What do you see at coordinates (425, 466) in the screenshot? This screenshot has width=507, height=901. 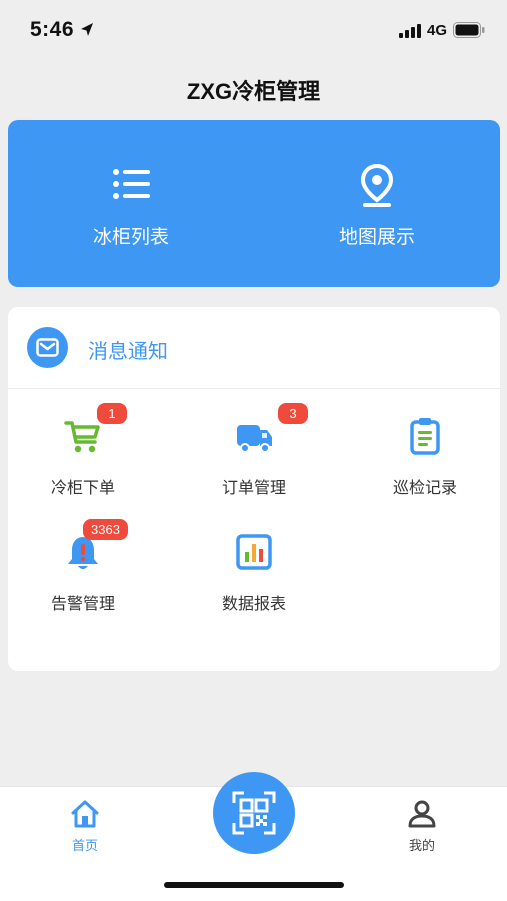 I see `inspection-record-item: 巡检记录` at bounding box center [425, 466].